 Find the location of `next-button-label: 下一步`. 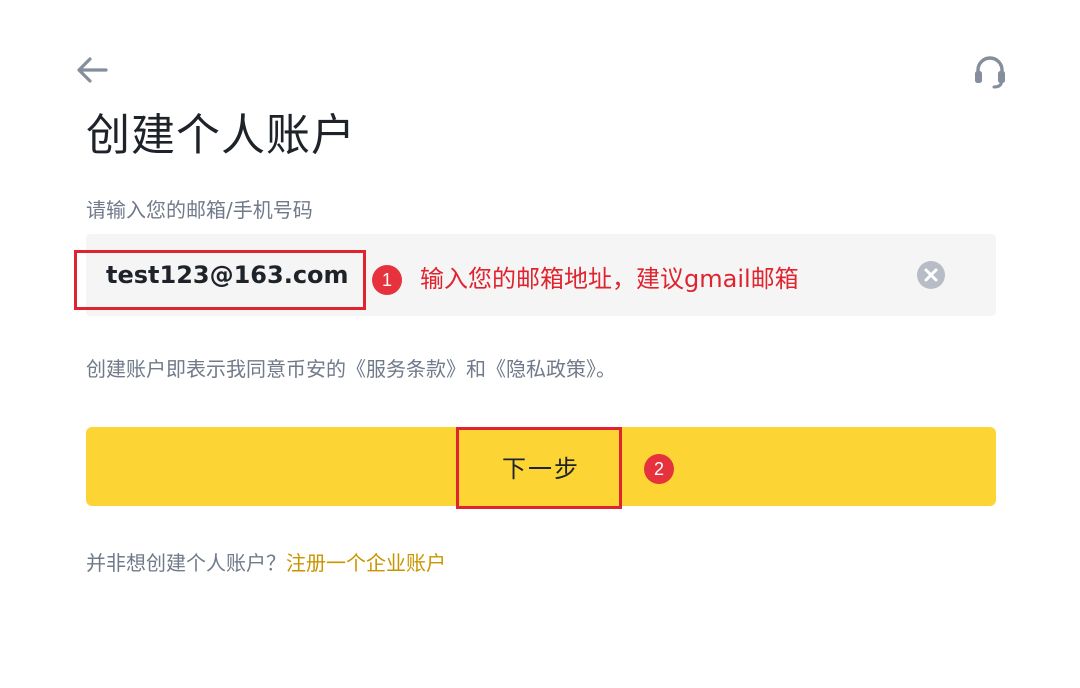

next-button-label: 下一步 is located at coordinates (541, 469).